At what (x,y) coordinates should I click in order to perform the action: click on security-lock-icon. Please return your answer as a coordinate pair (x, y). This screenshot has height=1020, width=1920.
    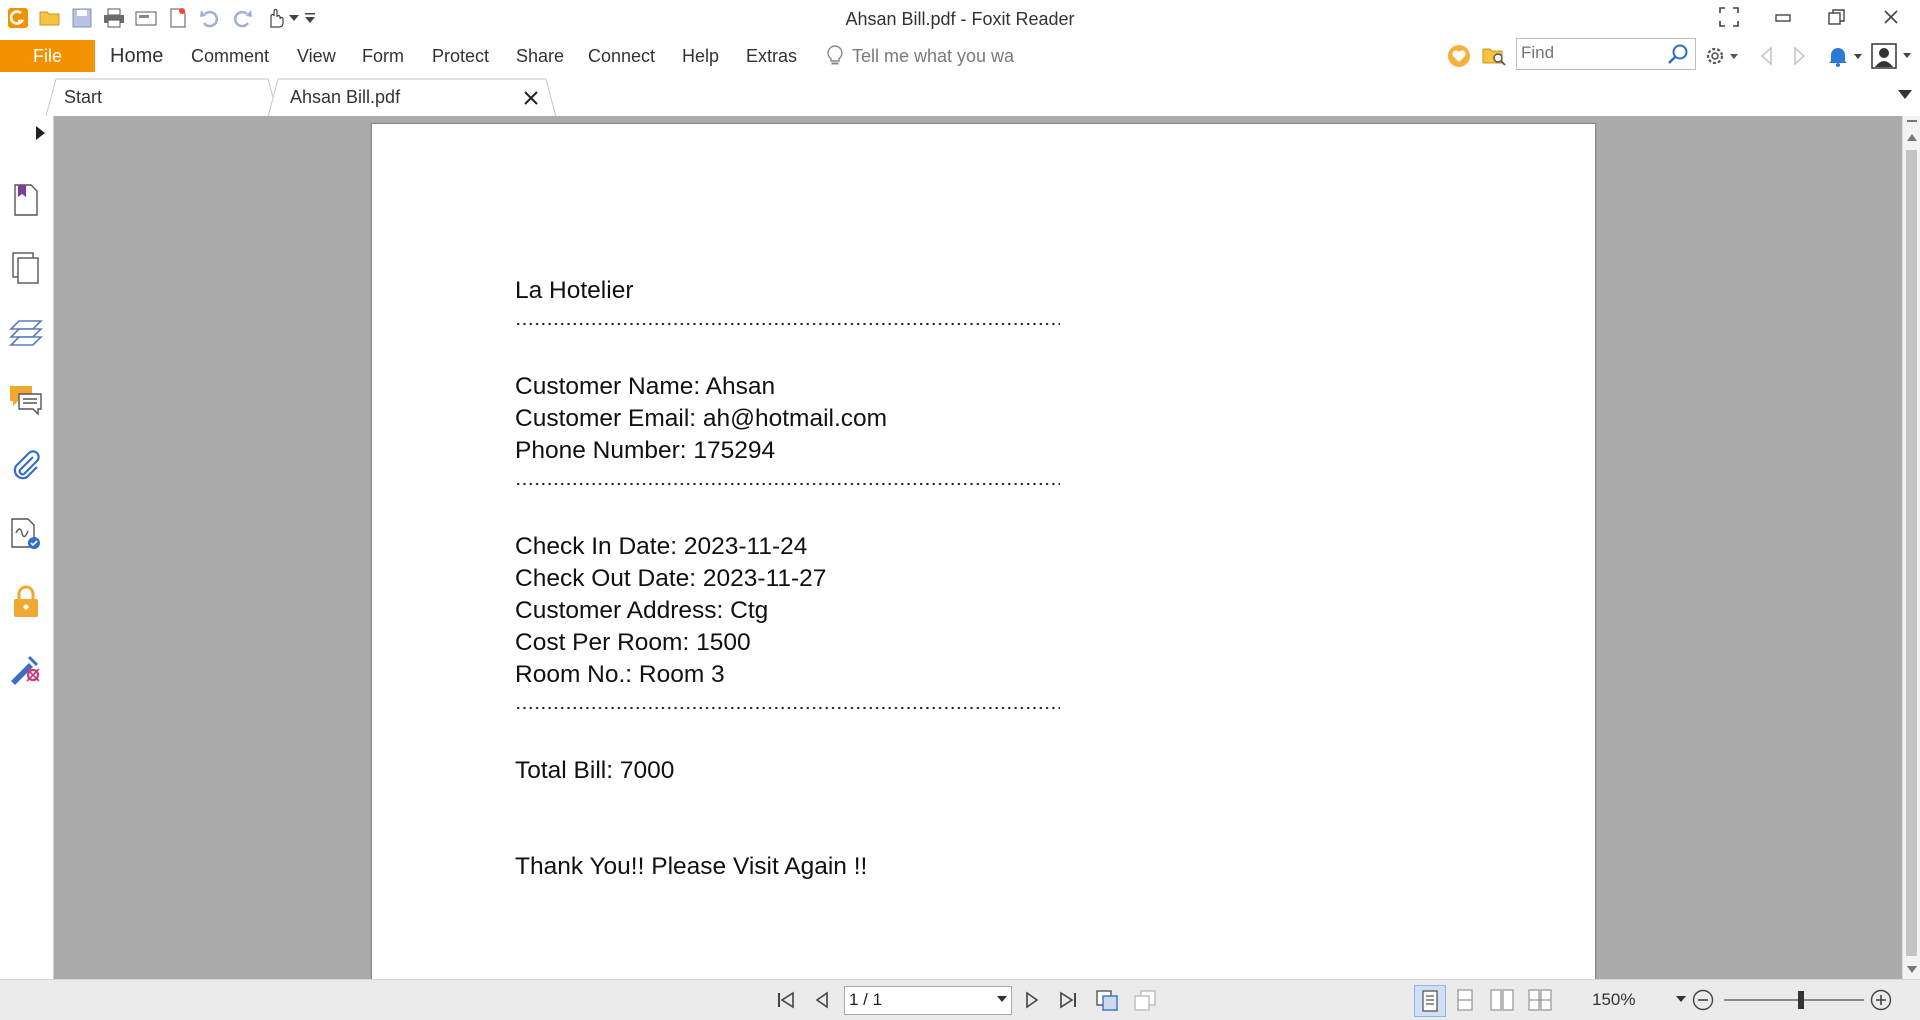
    Looking at the image, I should click on (26, 602).